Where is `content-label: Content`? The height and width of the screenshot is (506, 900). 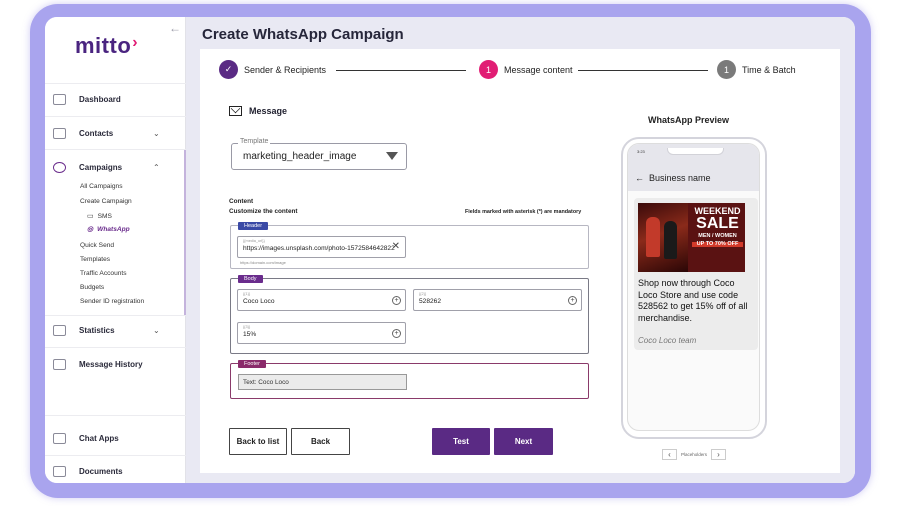
content-label: Content is located at coordinates (241, 201).